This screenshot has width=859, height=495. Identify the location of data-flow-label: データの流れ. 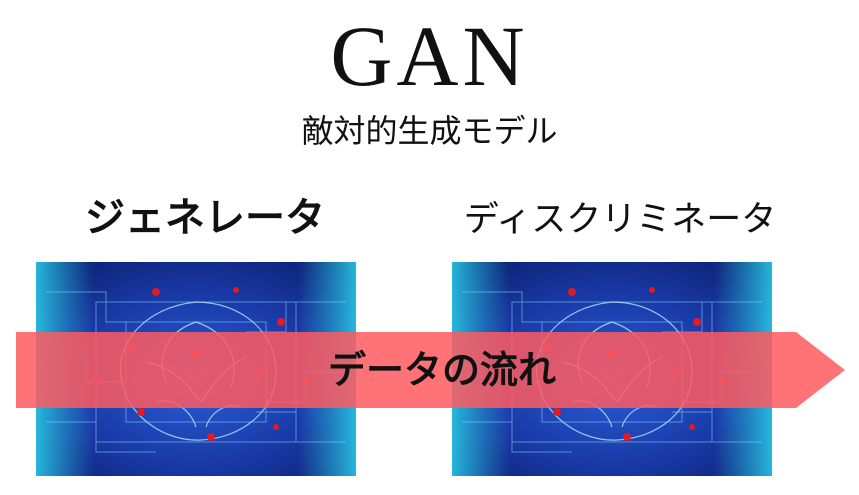
(441, 370).